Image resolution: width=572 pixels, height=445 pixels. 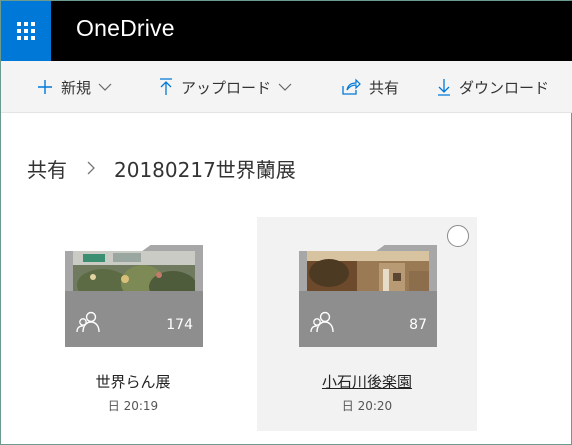 I want to click on upload-button-label: アップロード, so click(x=226, y=87).